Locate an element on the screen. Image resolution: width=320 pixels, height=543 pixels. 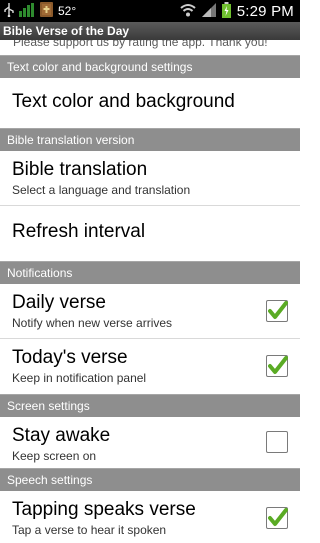
section-header-speech-settings: Speech settings is located at coordinates (150, 479).